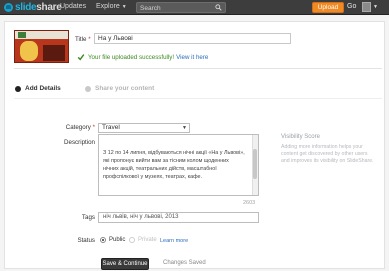 The image size is (389, 271). What do you see at coordinates (192, 57) in the screenshot?
I see `view-upload-link: View it here` at bounding box center [192, 57].